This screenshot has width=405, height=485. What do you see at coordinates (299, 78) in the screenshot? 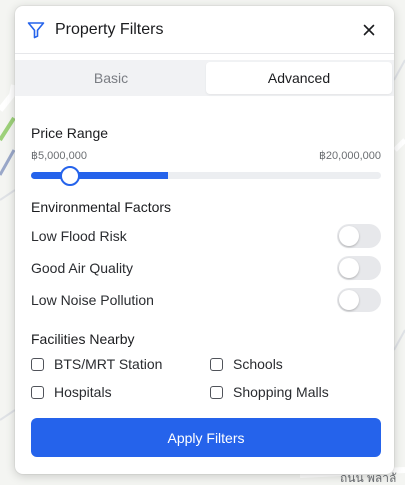
I see `tab-advanced: Advanced` at bounding box center [299, 78].